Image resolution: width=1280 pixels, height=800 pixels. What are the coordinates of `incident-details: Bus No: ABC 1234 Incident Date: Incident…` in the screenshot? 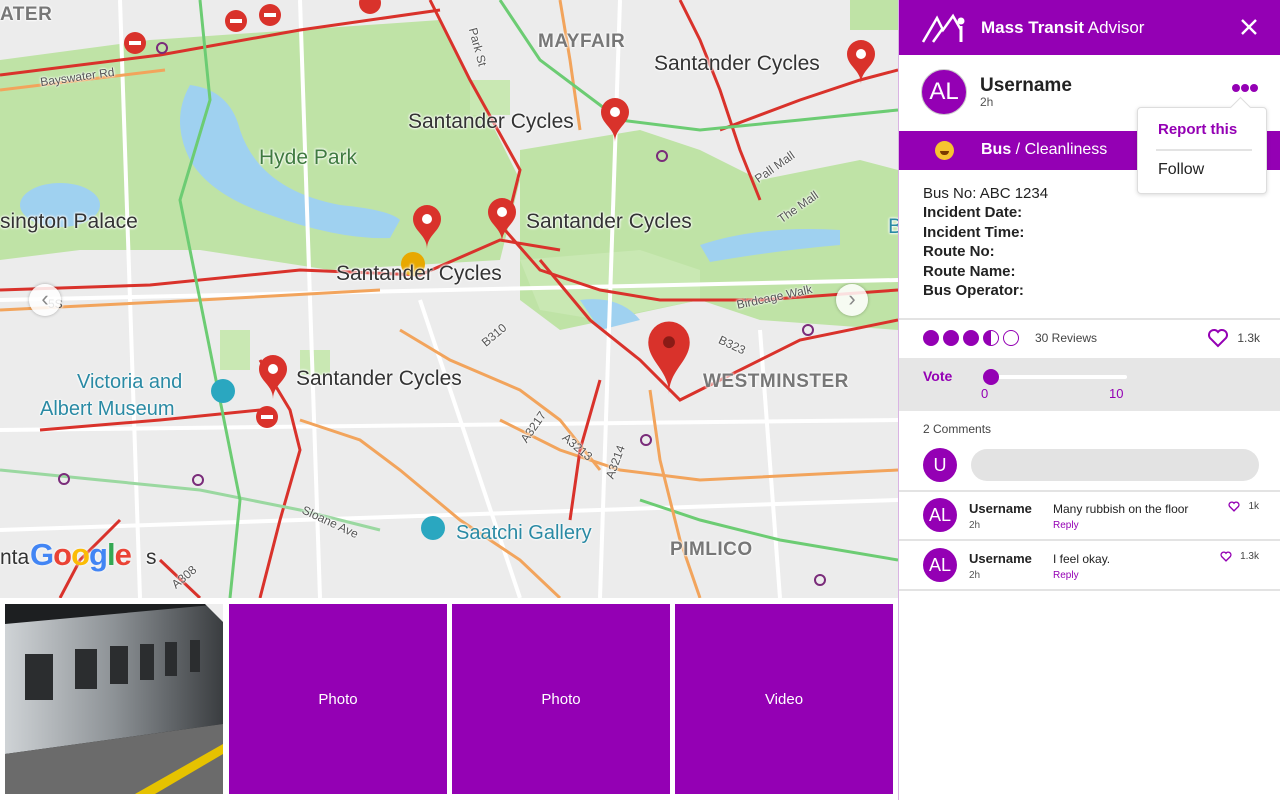 It's located at (985, 242).